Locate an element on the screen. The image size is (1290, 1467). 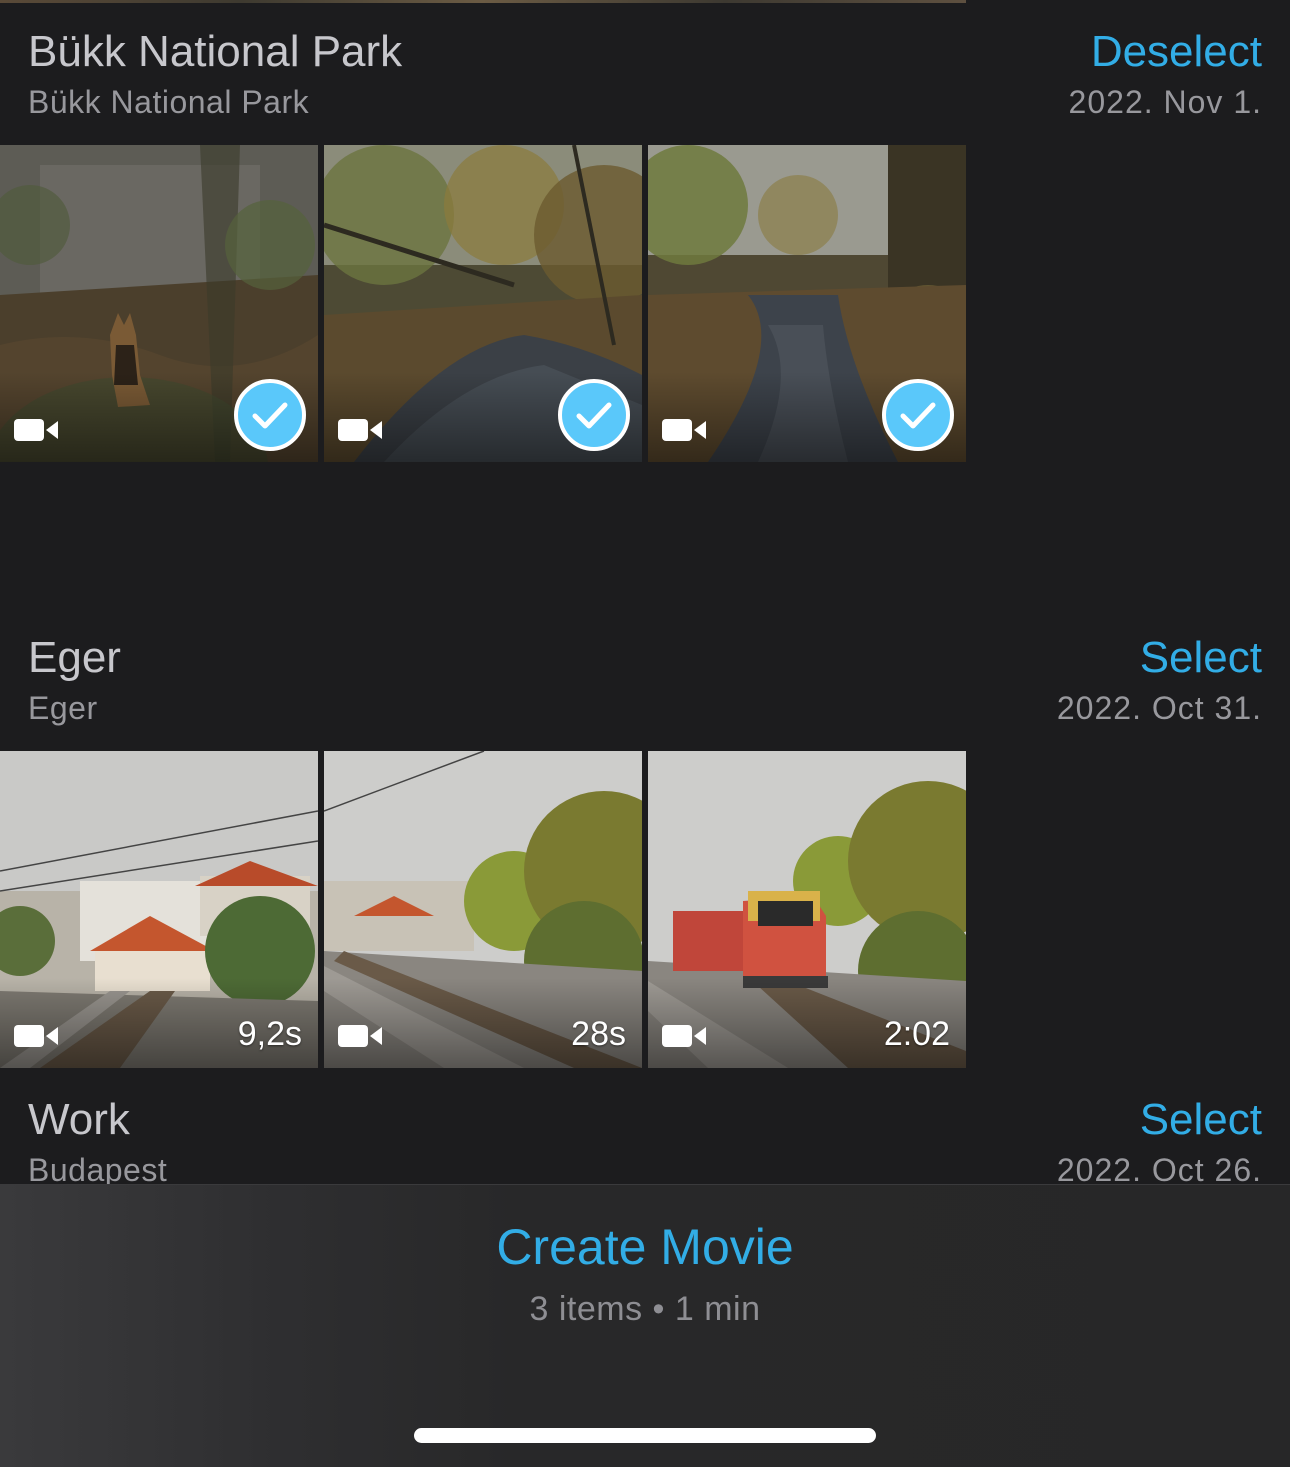
previous-section-thumbnails-edge is located at coordinates (483, 1).